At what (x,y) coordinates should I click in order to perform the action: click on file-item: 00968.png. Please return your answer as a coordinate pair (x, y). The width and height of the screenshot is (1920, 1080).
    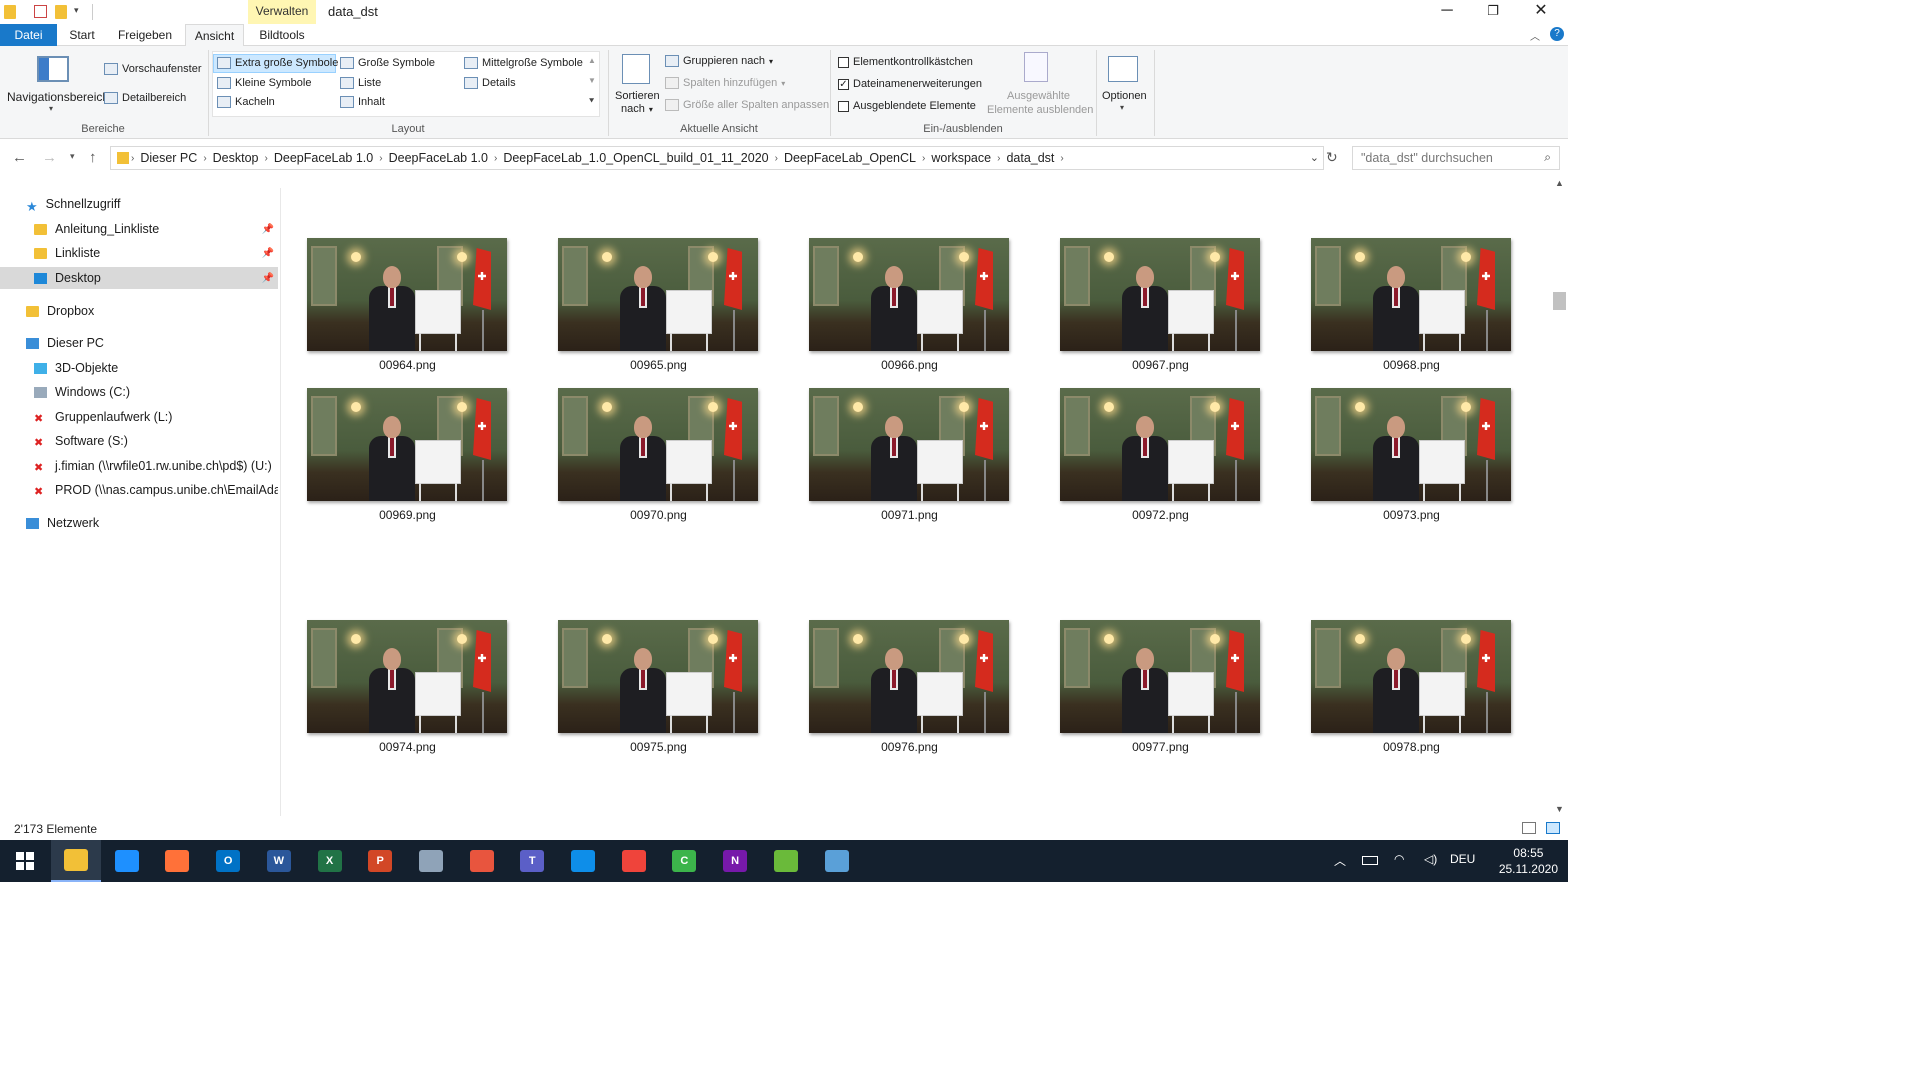
    Looking at the image, I should click on (1411, 305).